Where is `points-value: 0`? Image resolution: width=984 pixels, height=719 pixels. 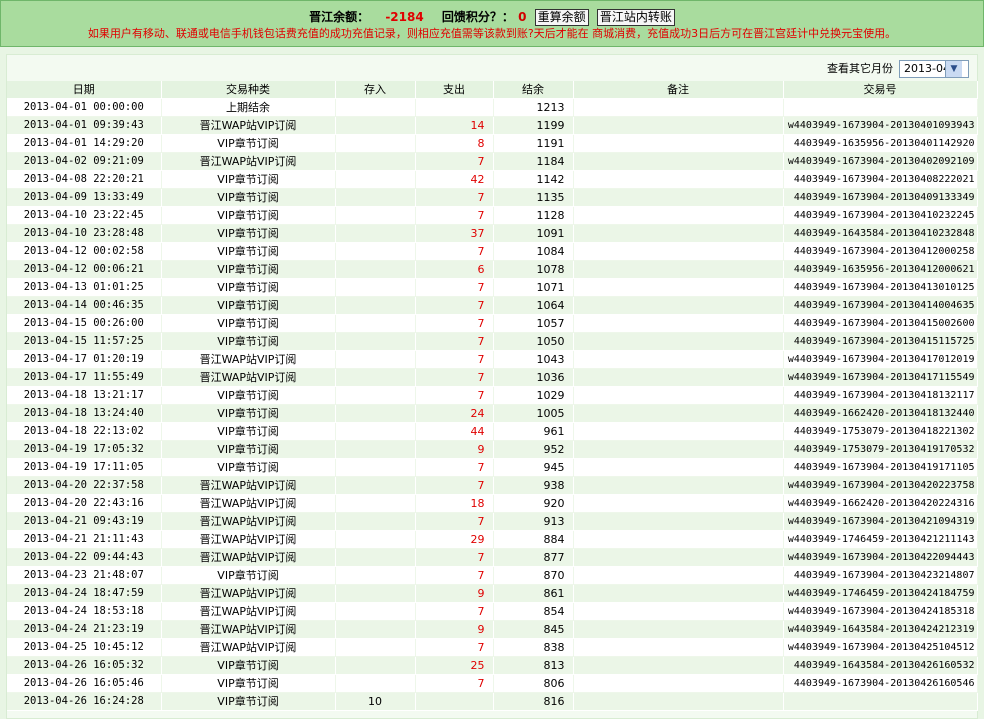
points-value: 0 is located at coordinates (522, 17).